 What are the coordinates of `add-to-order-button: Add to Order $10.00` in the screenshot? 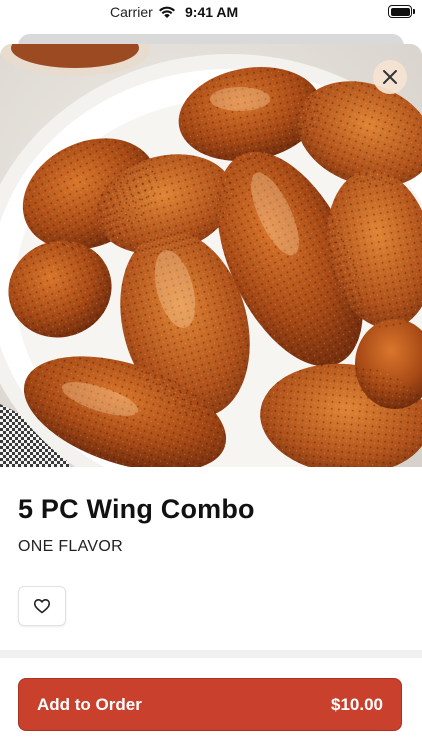 It's located at (210, 704).